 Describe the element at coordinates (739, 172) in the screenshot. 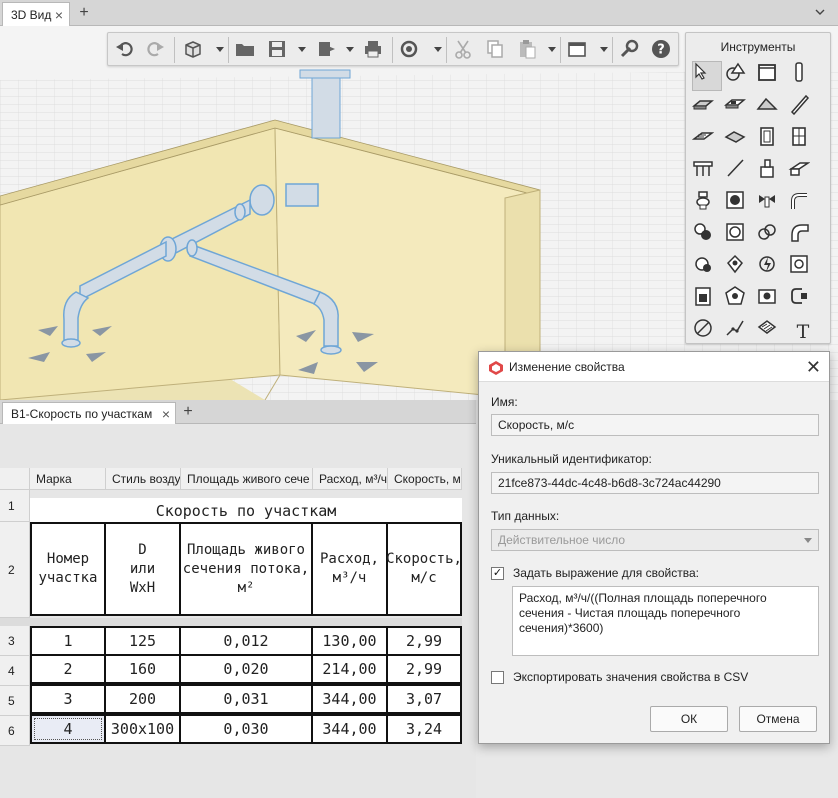

I see `line-tool` at that location.